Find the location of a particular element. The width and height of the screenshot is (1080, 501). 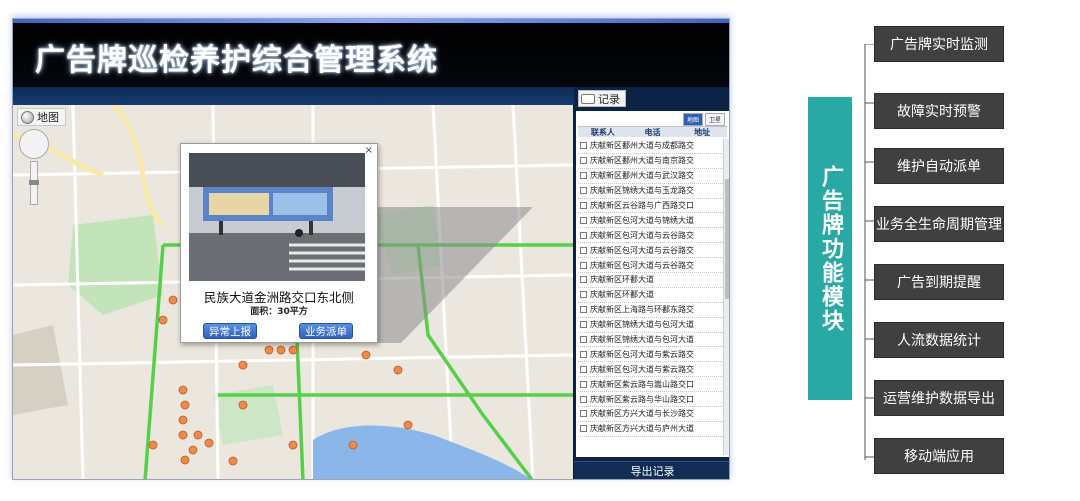

feature-item: 广告牌实时监测 is located at coordinates (939, 44).